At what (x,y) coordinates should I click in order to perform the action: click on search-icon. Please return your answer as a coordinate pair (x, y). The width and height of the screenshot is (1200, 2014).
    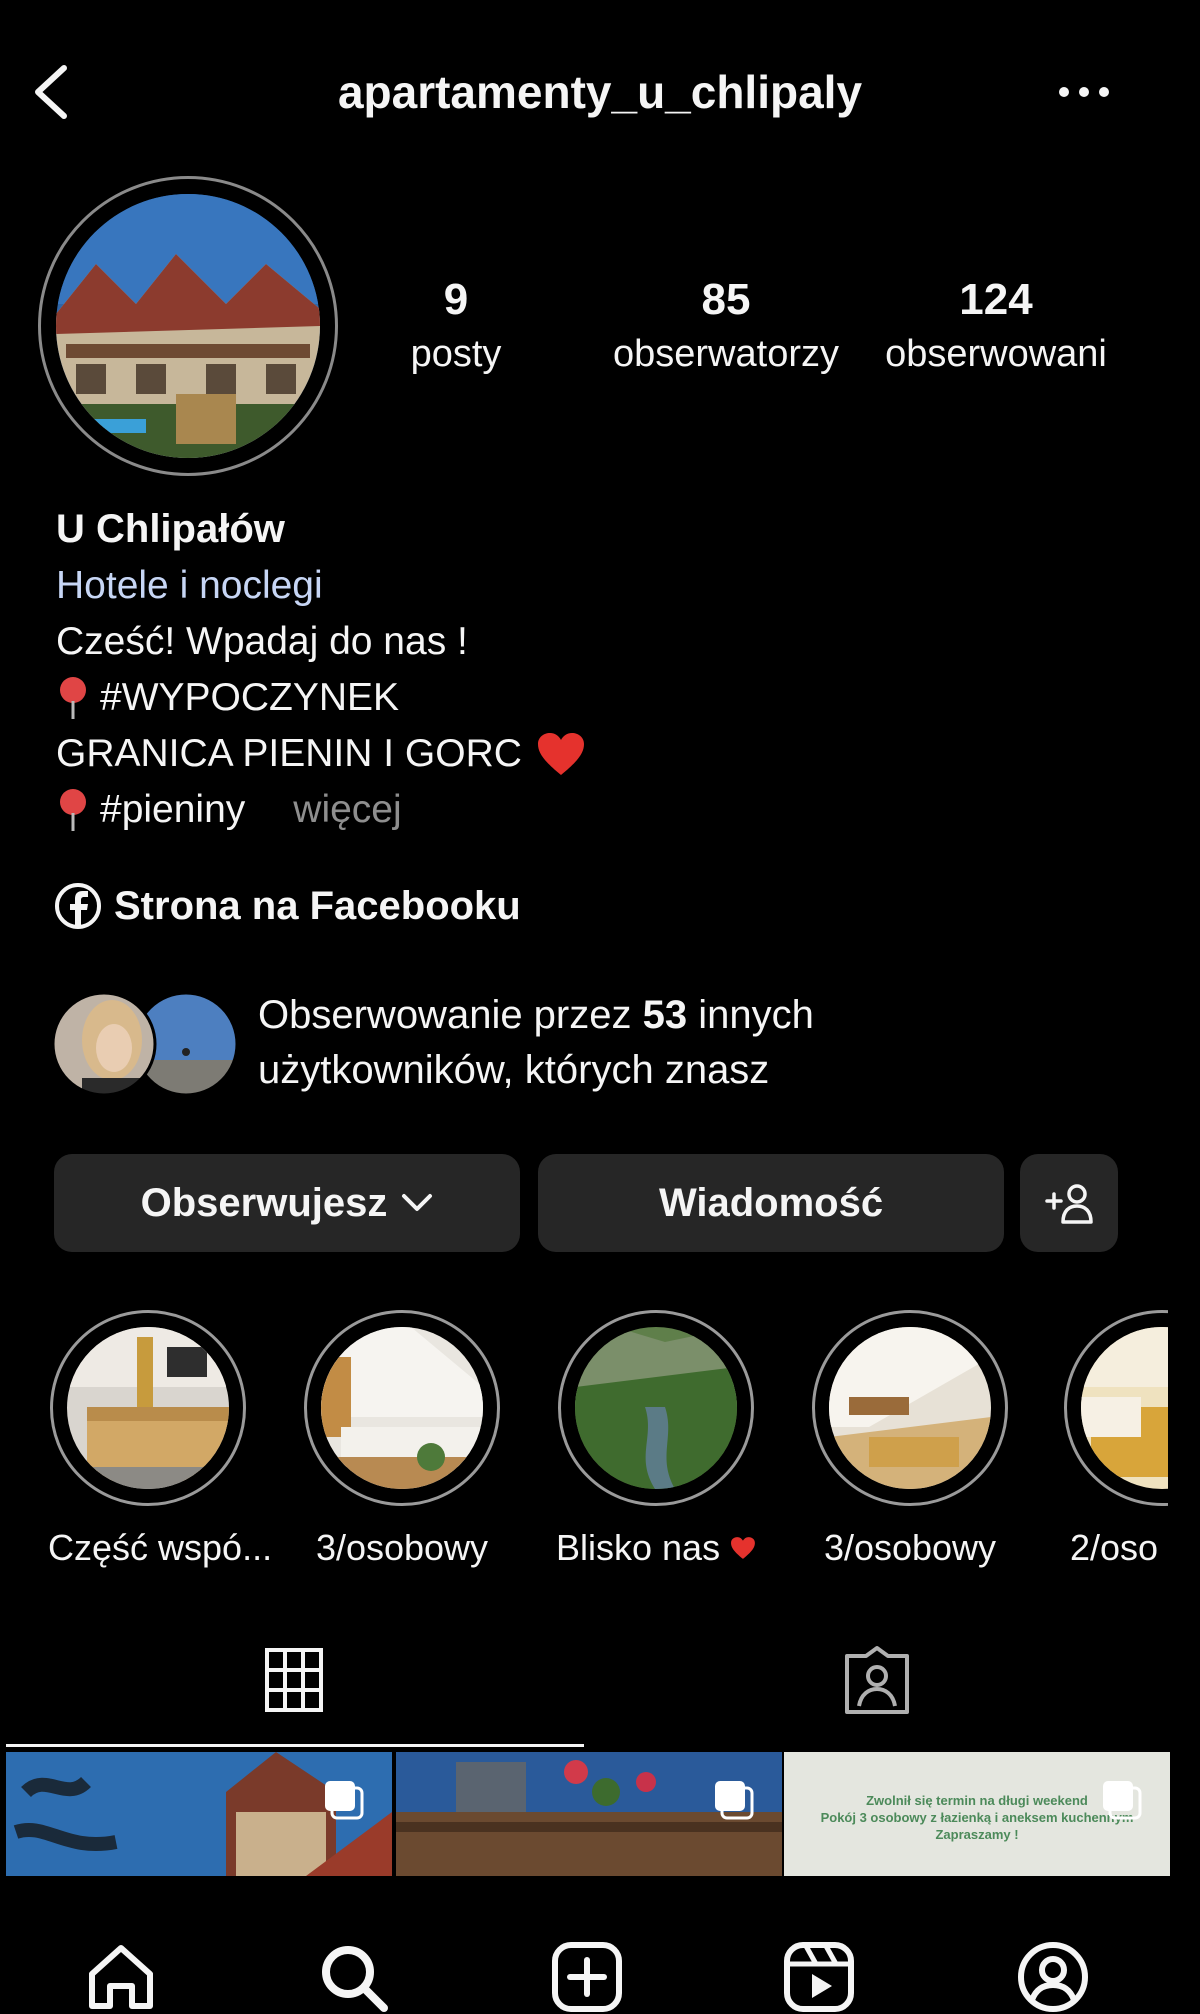
    Looking at the image, I should click on (355, 1979).